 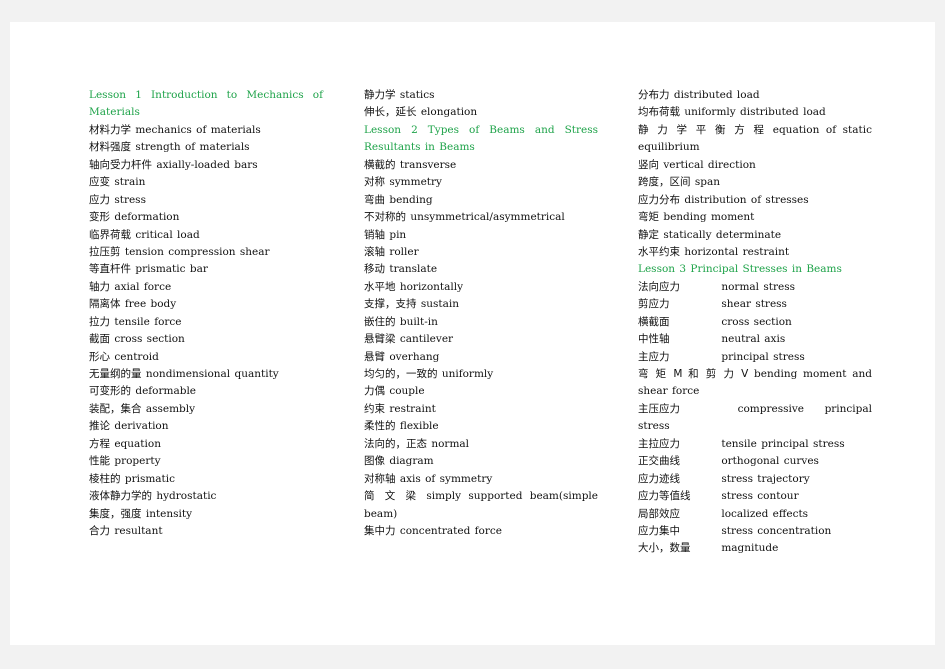 What do you see at coordinates (654, 95) in the screenshot?
I see `chinese-term: 分布力` at bounding box center [654, 95].